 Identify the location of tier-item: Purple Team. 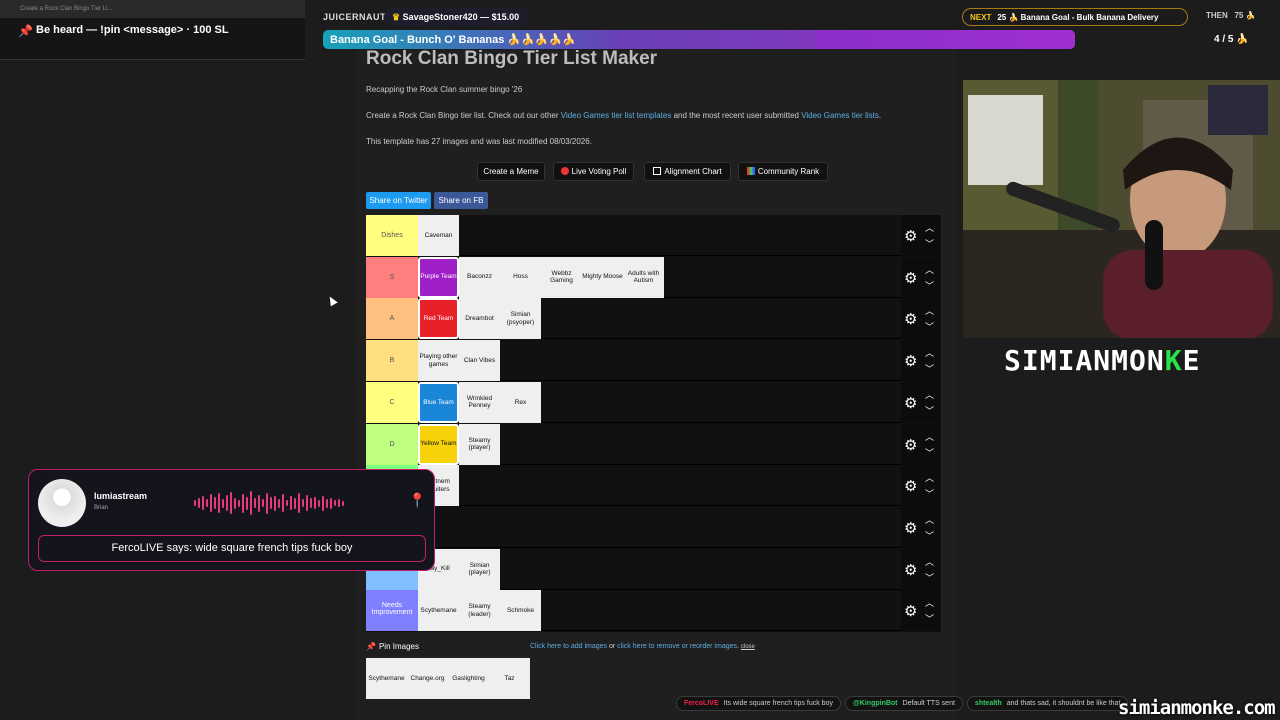
(438, 277).